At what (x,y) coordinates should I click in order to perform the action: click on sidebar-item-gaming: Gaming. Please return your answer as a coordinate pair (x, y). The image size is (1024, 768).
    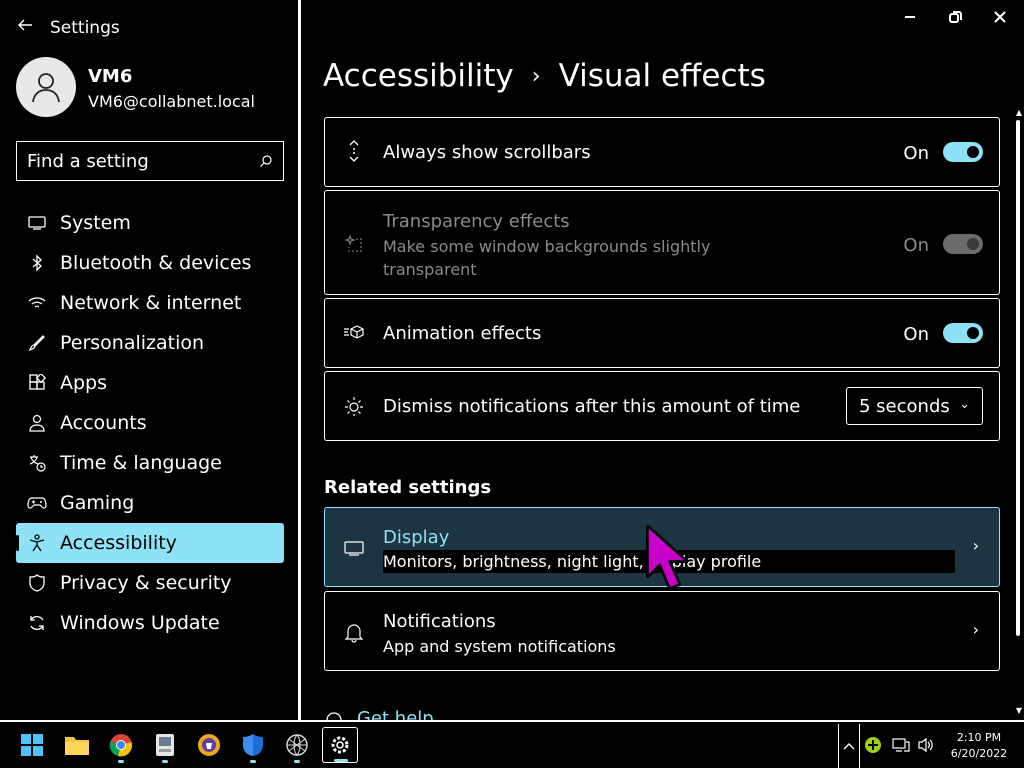
    Looking at the image, I should click on (150, 503).